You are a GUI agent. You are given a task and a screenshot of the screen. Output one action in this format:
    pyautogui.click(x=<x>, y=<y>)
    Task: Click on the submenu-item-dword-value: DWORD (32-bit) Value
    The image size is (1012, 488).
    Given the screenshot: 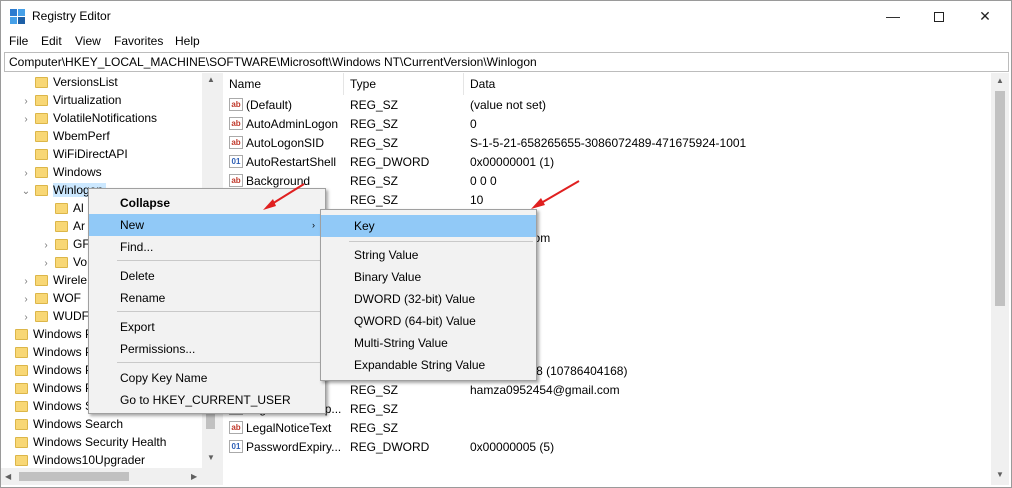 What is the action you would take?
    pyautogui.click(x=428, y=299)
    